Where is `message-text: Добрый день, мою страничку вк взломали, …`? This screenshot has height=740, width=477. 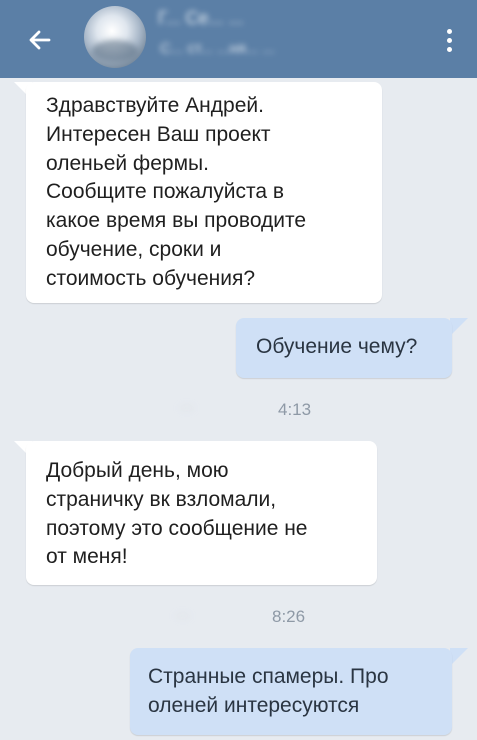
message-text: Добрый день, мою страничку вк взломали, … is located at coordinates (177, 514).